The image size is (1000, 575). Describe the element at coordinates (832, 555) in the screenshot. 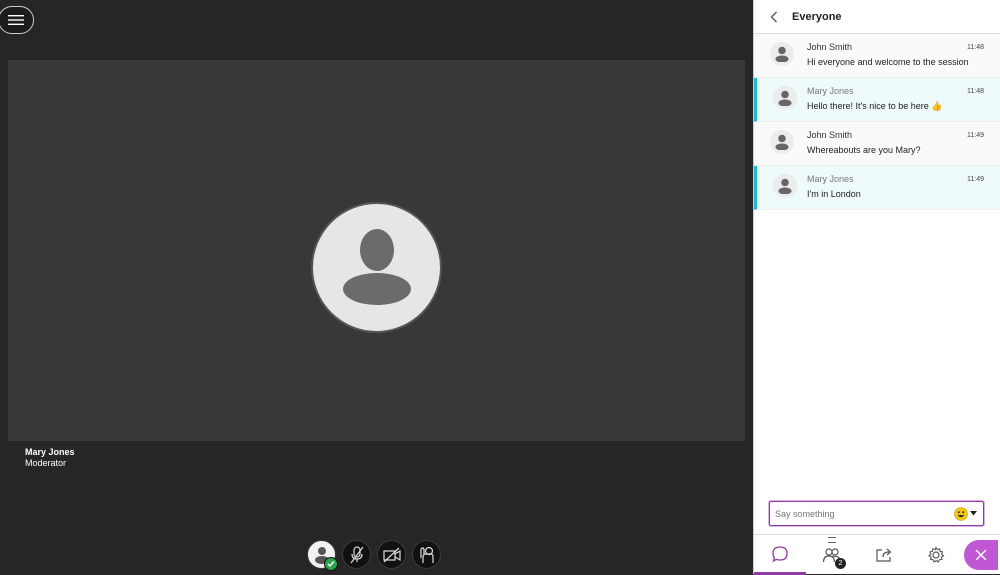

I see `tab-attendees: 2` at that location.